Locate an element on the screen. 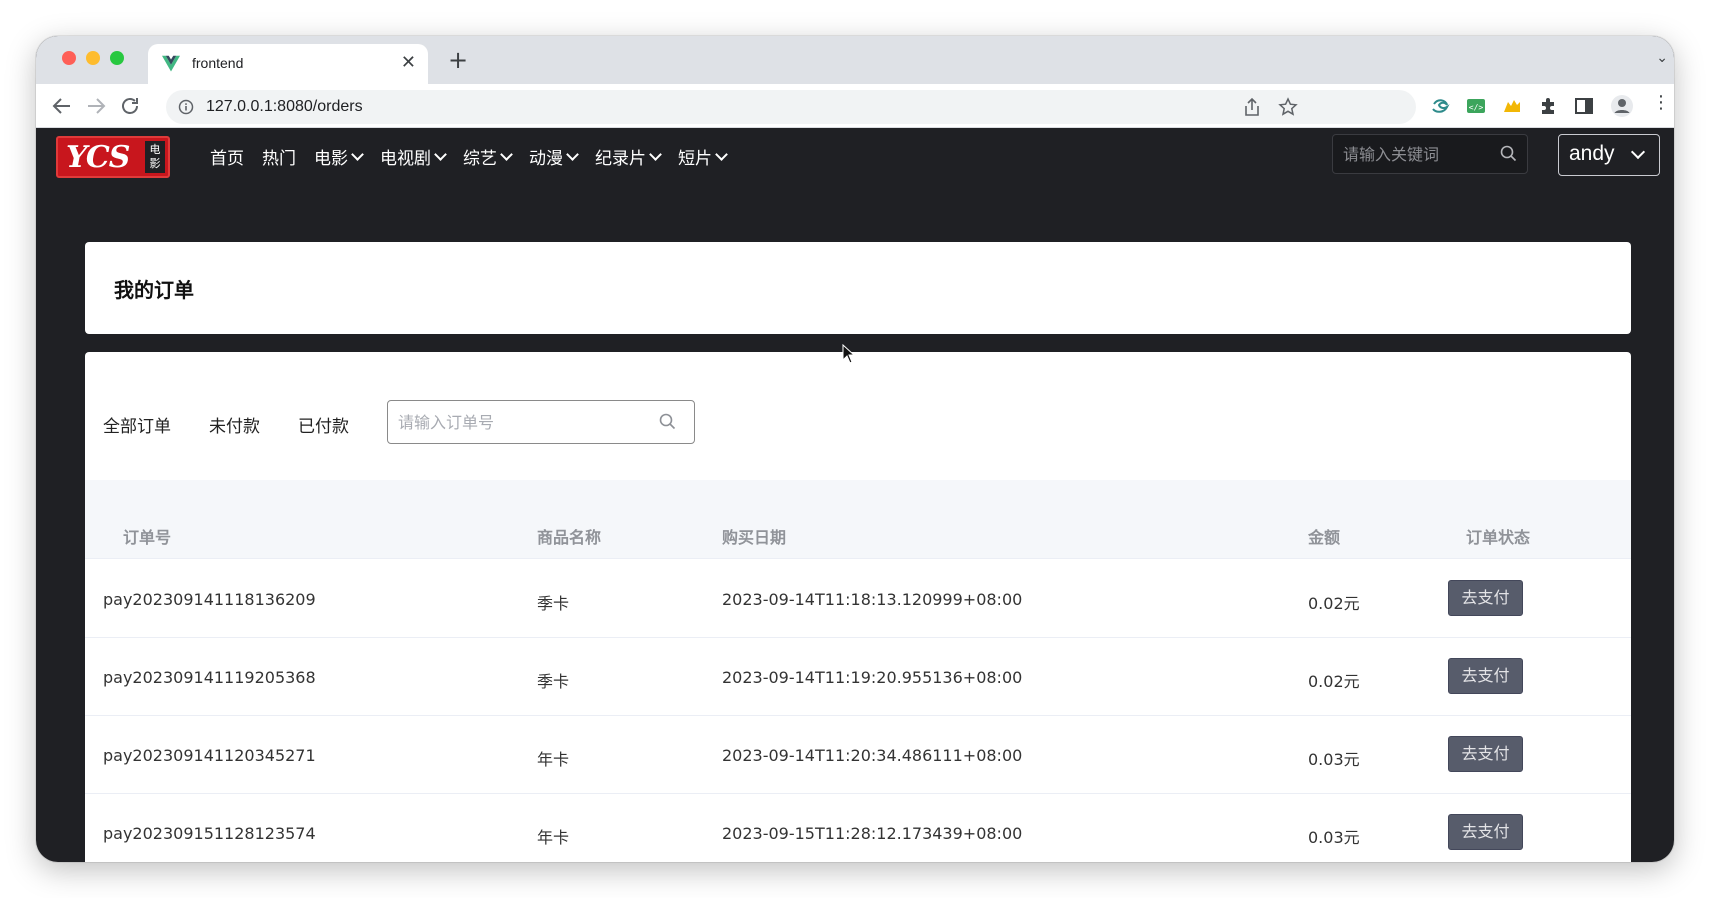 The height and width of the screenshot is (898, 1710). tab-title: frontend is located at coordinates (218, 63).